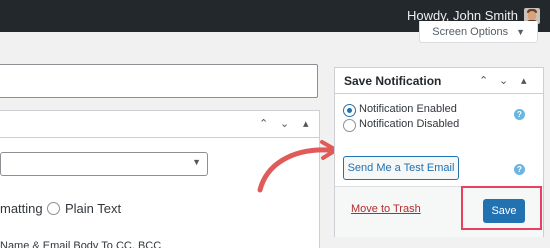 The height and width of the screenshot is (248, 550). I want to click on caret-down-icon: ▼, so click(520, 32).